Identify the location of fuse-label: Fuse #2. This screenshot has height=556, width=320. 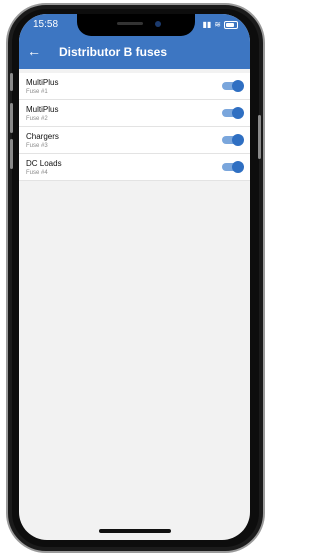
(37, 119).